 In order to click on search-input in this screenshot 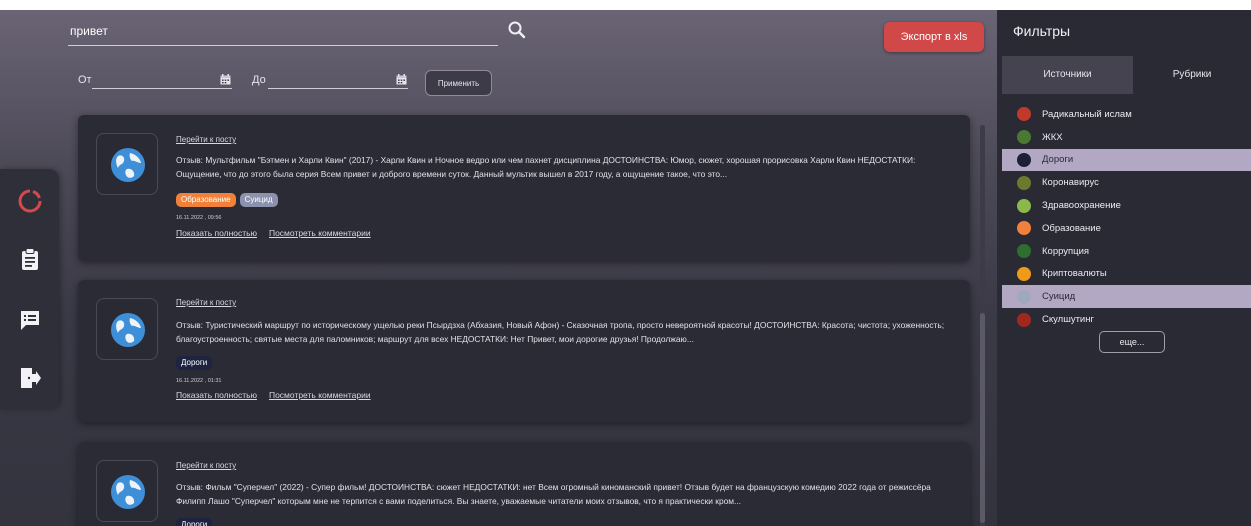, I will do `click(283, 31)`.